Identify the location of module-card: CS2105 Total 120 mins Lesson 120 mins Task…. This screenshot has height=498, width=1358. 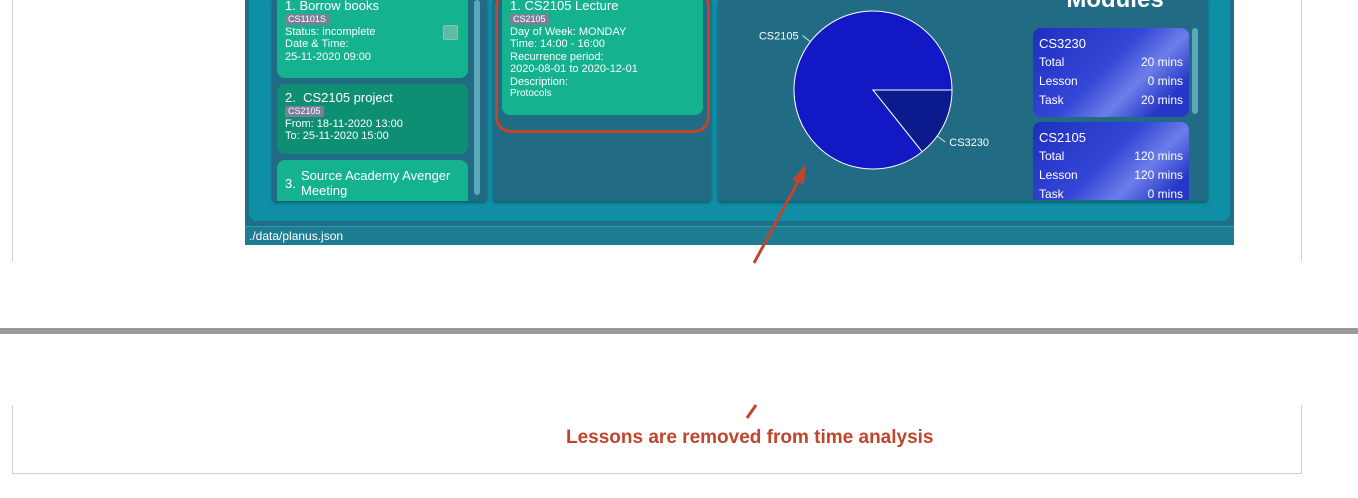
(1111, 161).